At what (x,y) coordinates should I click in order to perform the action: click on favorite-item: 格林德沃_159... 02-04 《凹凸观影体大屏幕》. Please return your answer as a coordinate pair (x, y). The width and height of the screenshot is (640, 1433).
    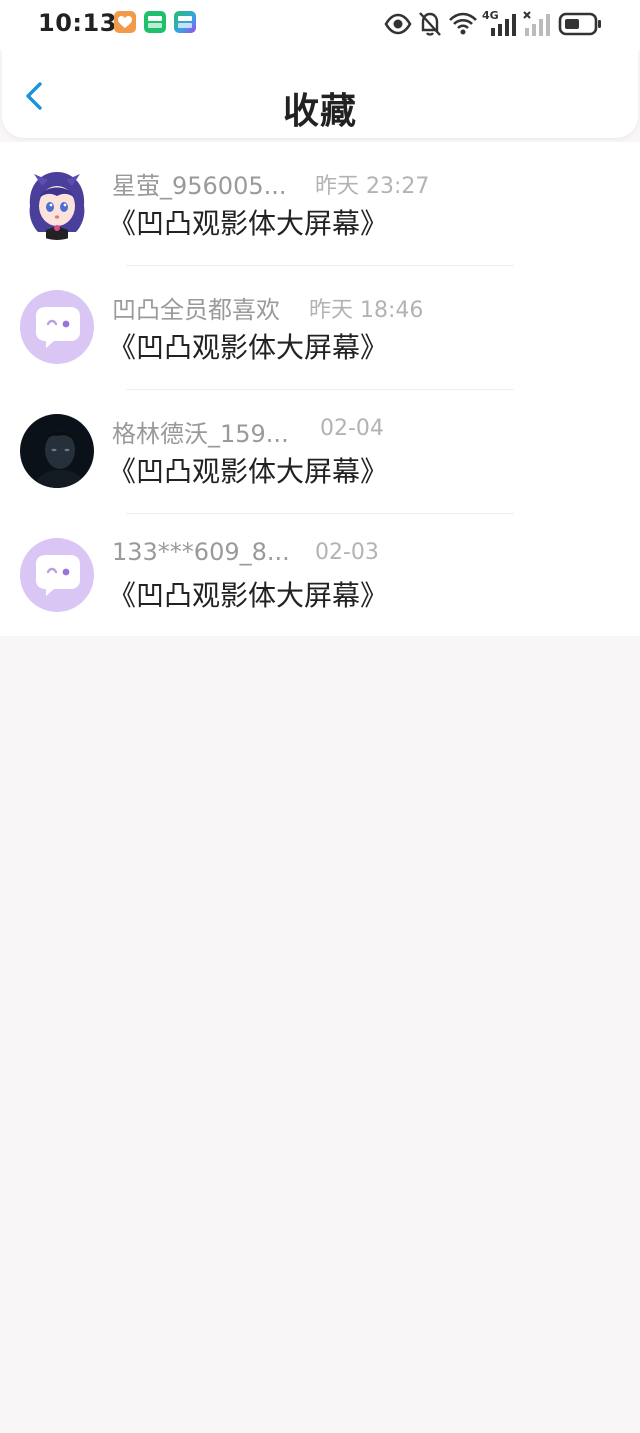
    Looking at the image, I should click on (320, 452).